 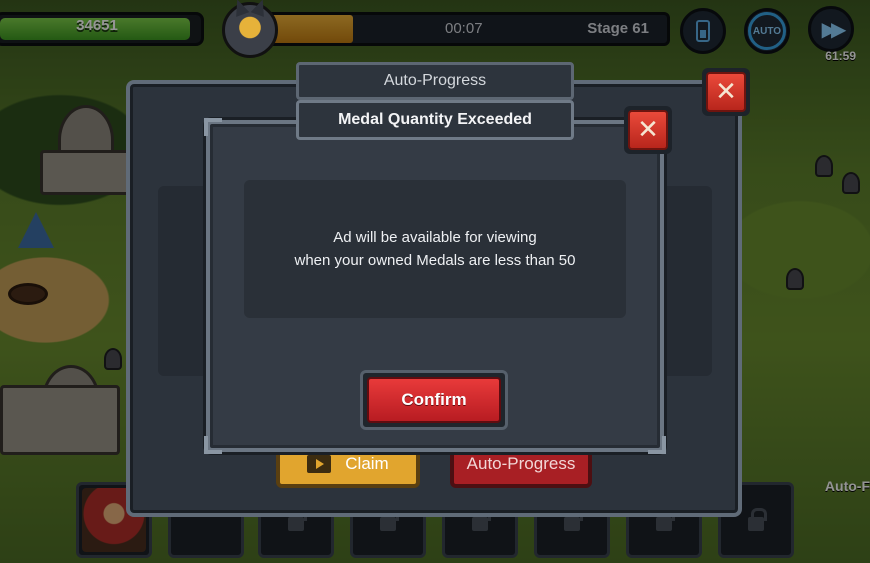 I want to click on medal-exceeded-title: Medal Quantity Exceeded, so click(x=435, y=120).